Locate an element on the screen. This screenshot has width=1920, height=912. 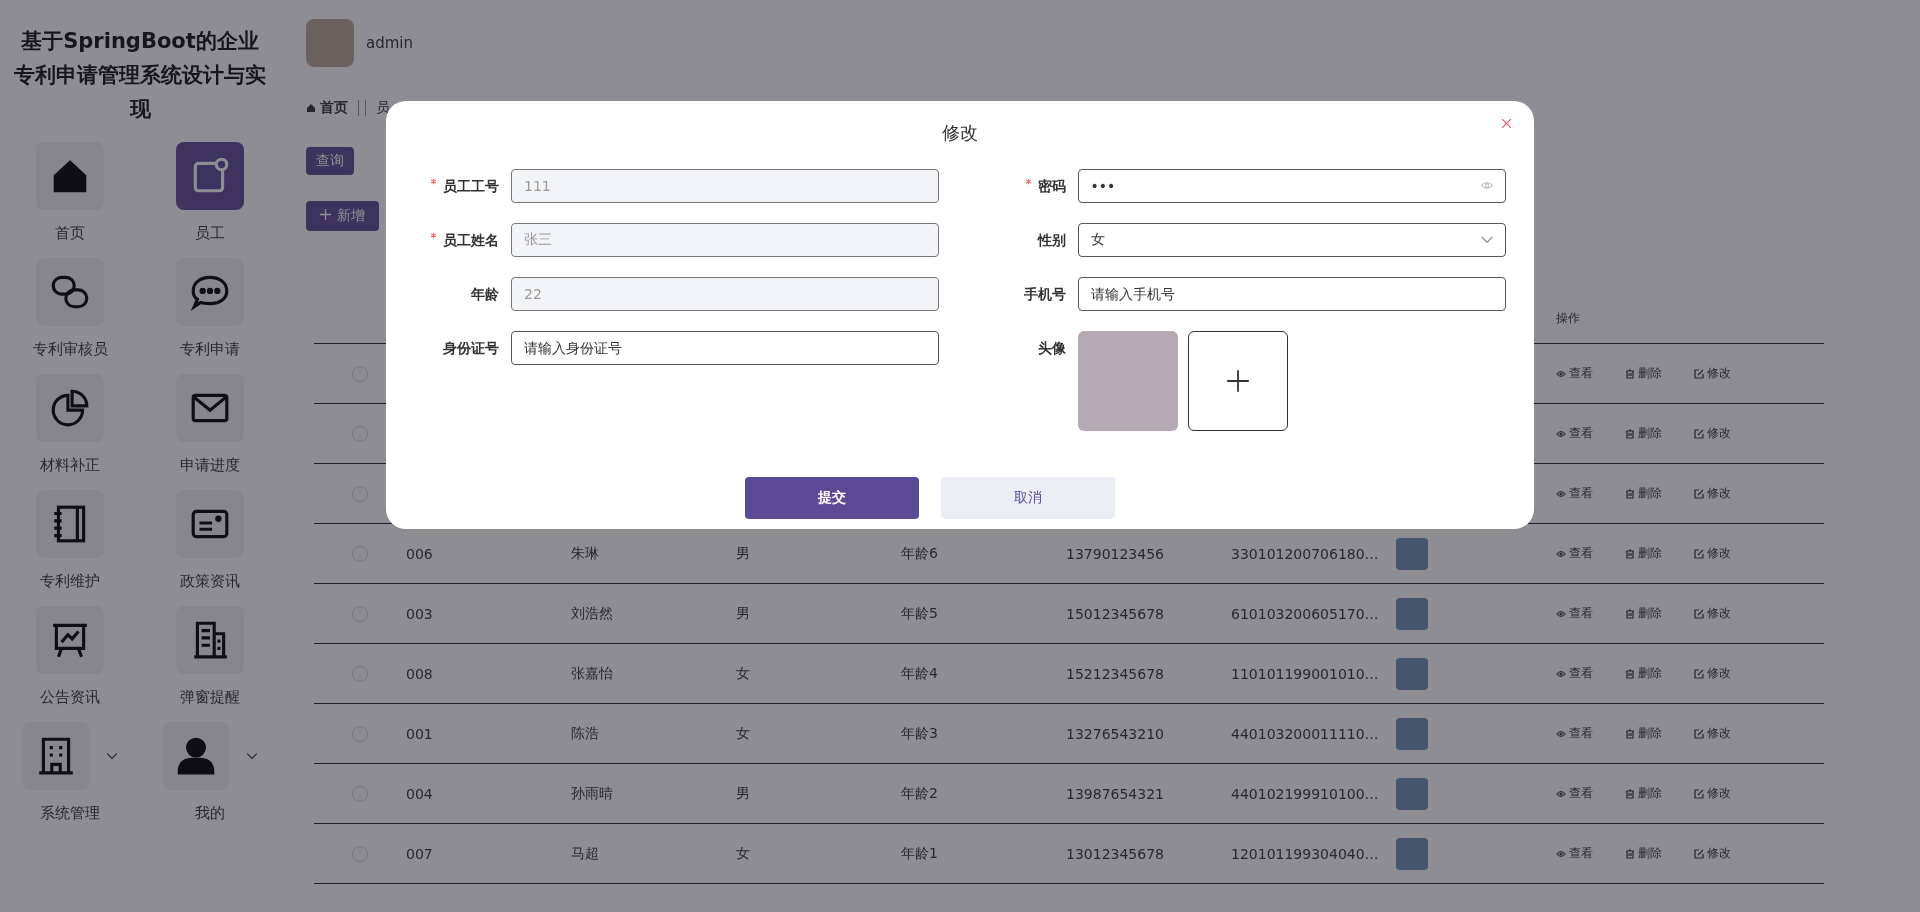
table-cell: 13276543210 is located at coordinates (1115, 733).